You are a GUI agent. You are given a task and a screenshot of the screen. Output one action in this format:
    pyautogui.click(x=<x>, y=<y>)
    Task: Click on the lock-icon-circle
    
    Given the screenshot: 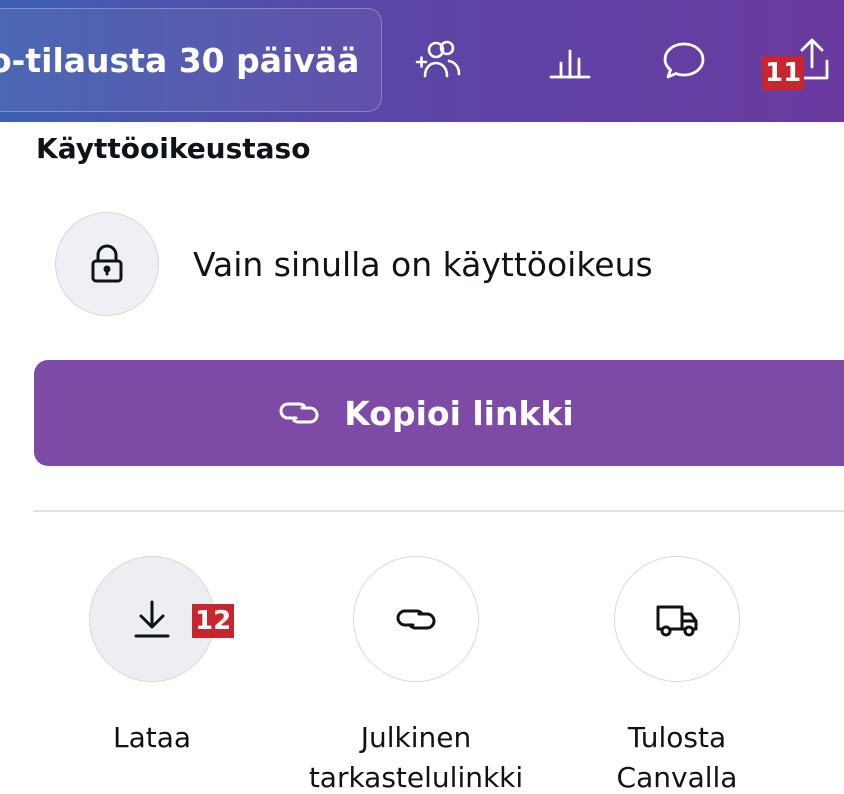 What is the action you would take?
    pyautogui.click(x=107, y=264)
    